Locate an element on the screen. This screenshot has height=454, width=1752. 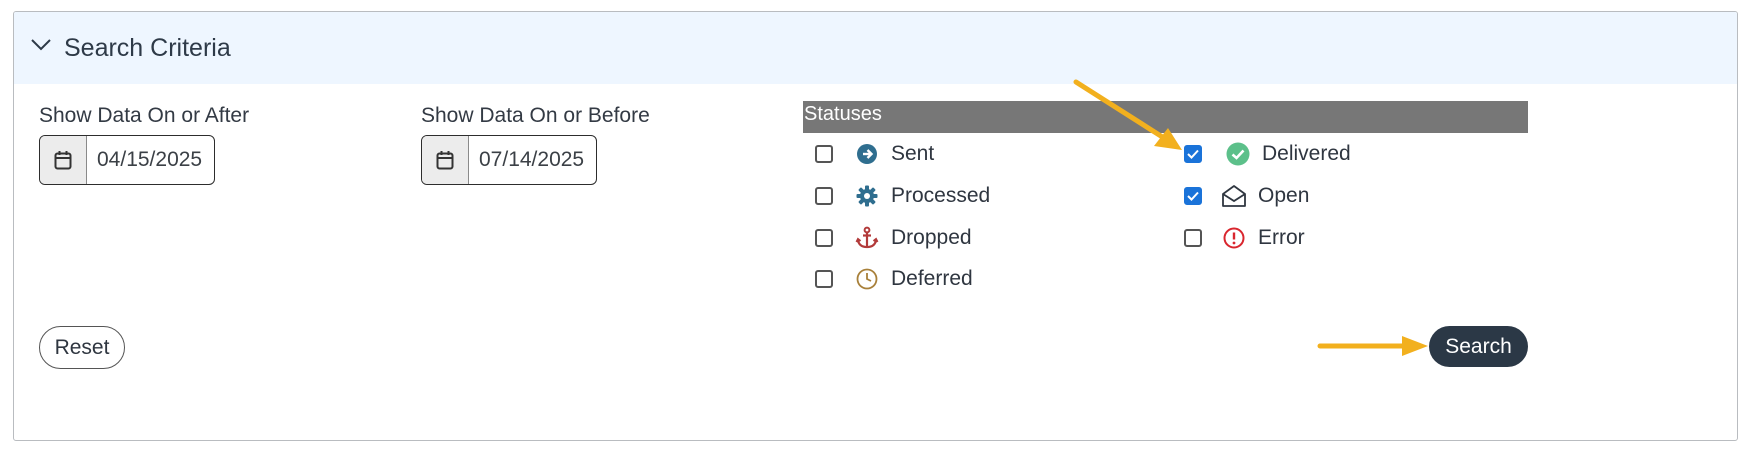
status-label: Processed is located at coordinates (941, 195).